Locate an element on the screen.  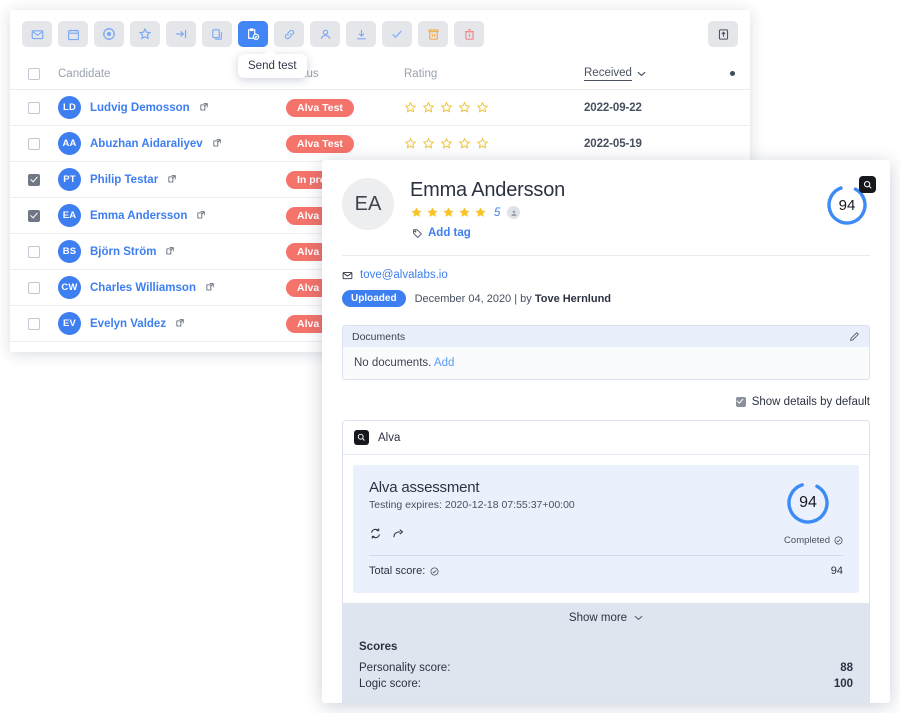
total-score-label: Total score: is located at coordinates (397, 571).